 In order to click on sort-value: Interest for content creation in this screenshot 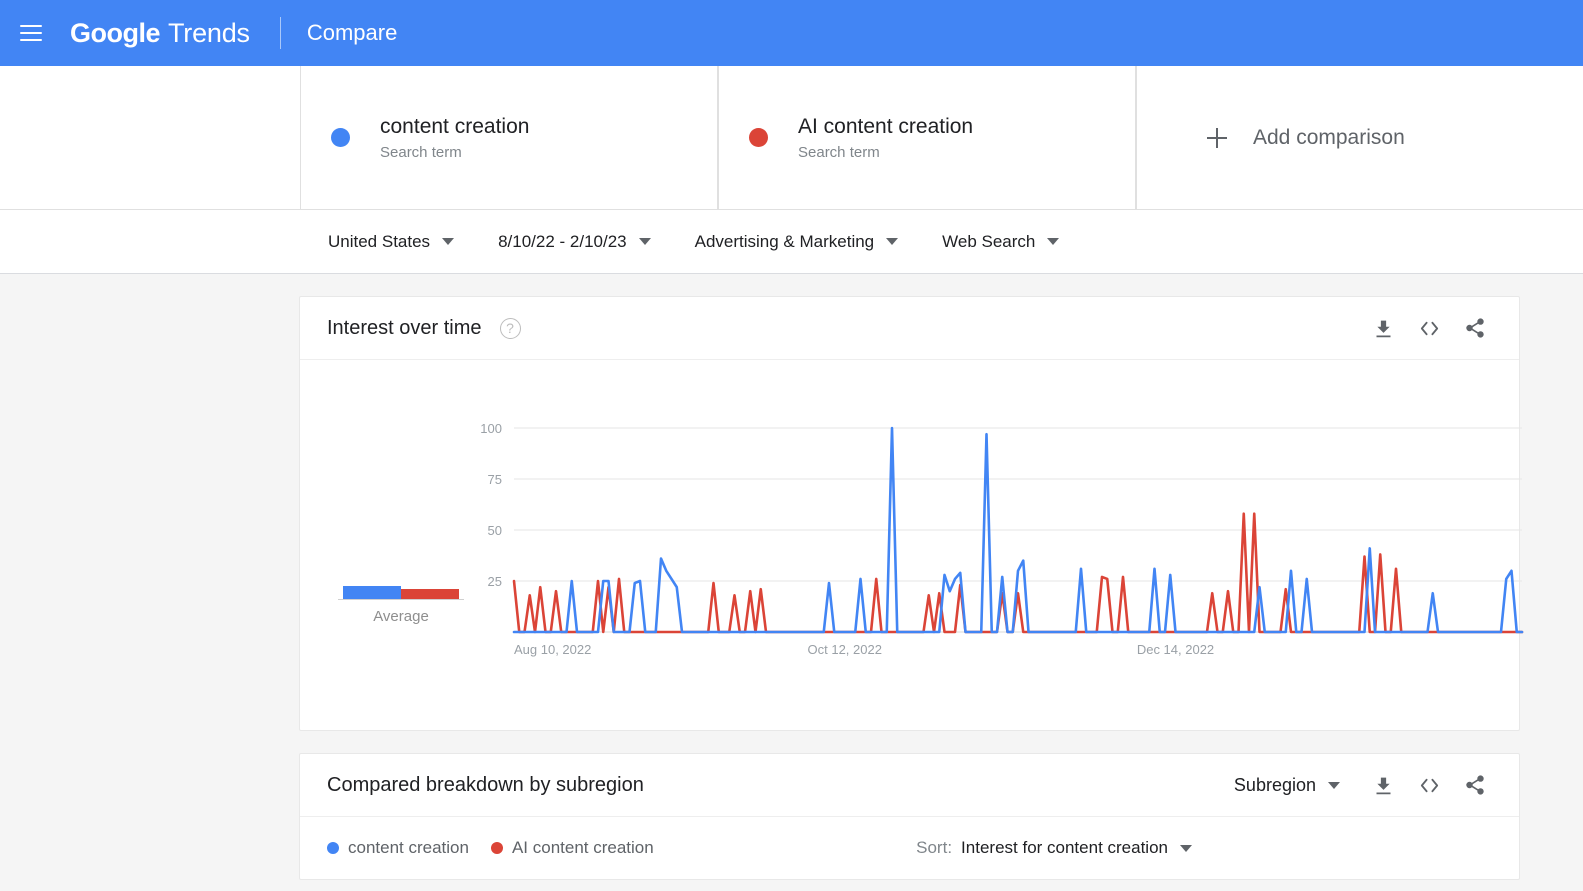, I will do `click(1064, 848)`.